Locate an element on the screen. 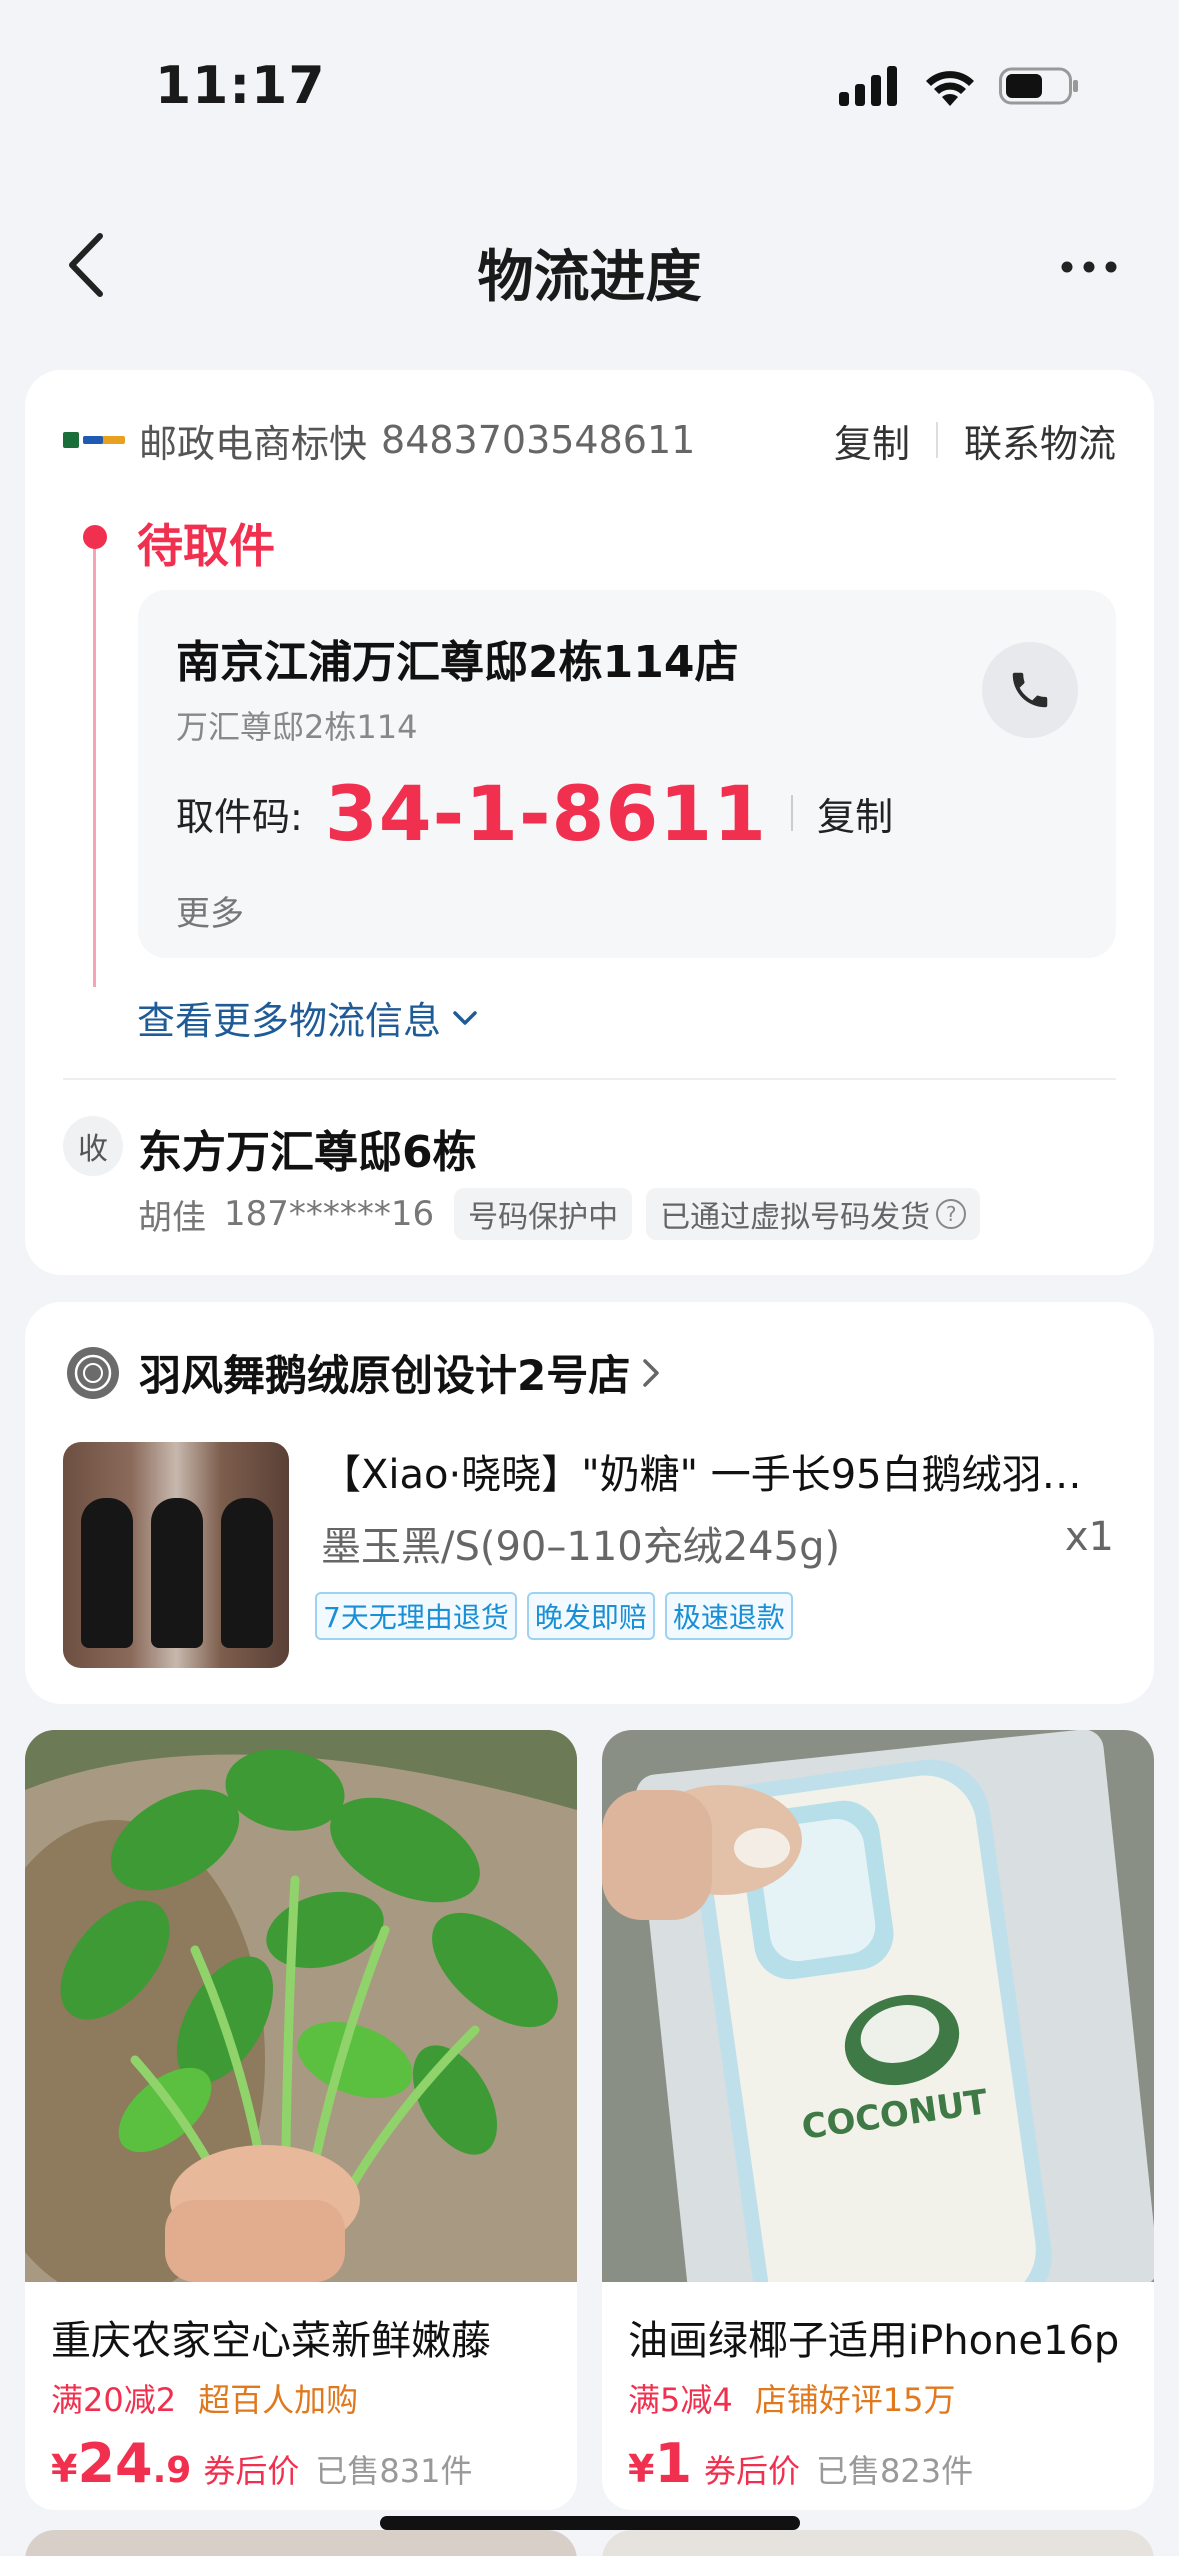 The width and height of the screenshot is (1179, 2556). recommendation-promos: 满5减4 店铺好评15万 is located at coordinates (791, 2398).